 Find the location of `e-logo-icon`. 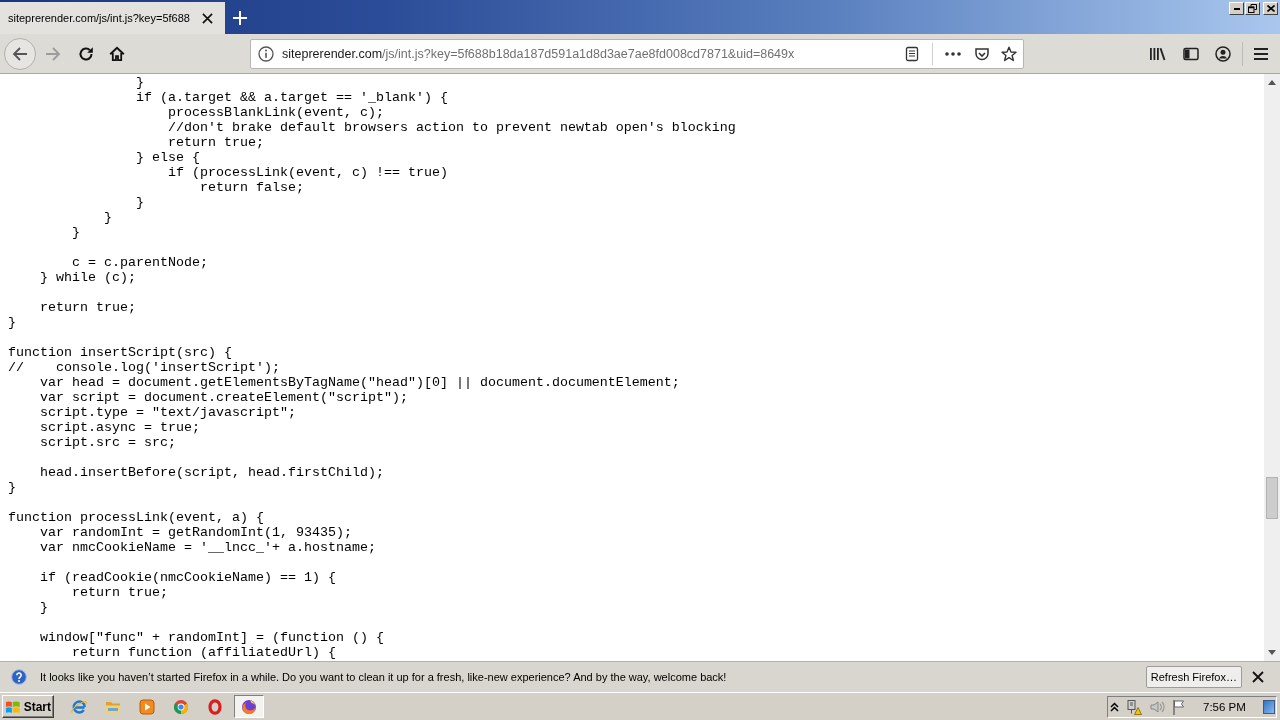

e-logo-icon is located at coordinates (79, 706).